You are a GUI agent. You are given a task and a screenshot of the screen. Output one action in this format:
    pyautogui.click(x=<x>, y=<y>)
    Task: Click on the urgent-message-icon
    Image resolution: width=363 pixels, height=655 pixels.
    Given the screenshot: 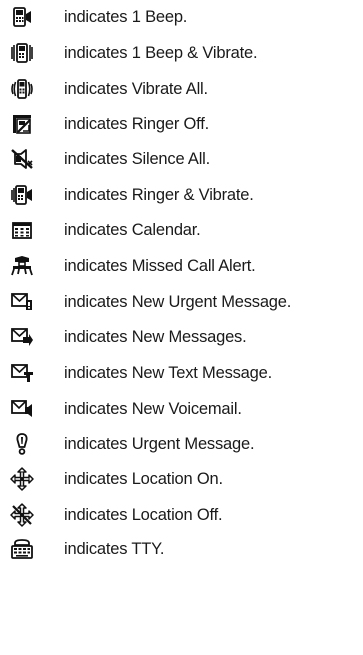 What is the action you would take?
    pyautogui.click(x=22, y=444)
    